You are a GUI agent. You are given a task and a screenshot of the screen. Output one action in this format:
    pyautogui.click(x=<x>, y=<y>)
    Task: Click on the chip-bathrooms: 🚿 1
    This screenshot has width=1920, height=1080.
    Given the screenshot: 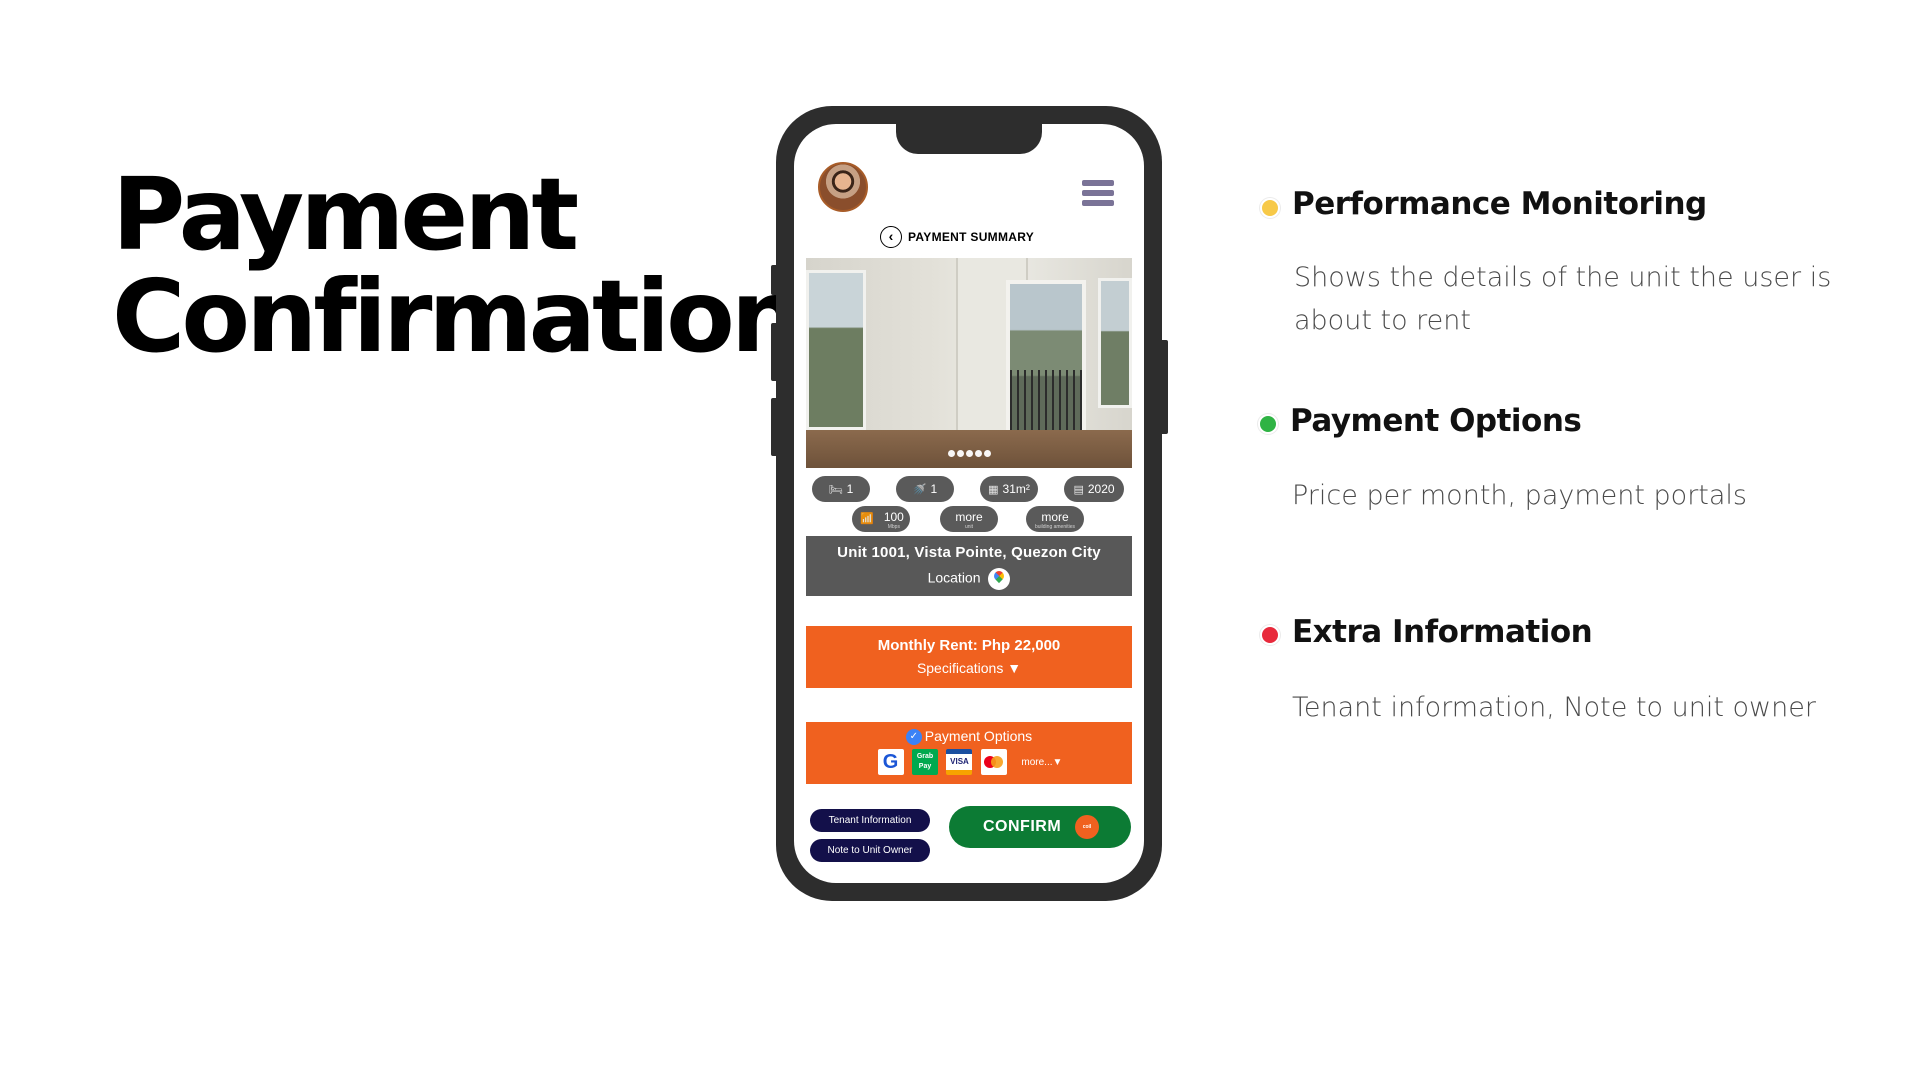 What is the action you would take?
    pyautogui.click(x=925, y=489)
    